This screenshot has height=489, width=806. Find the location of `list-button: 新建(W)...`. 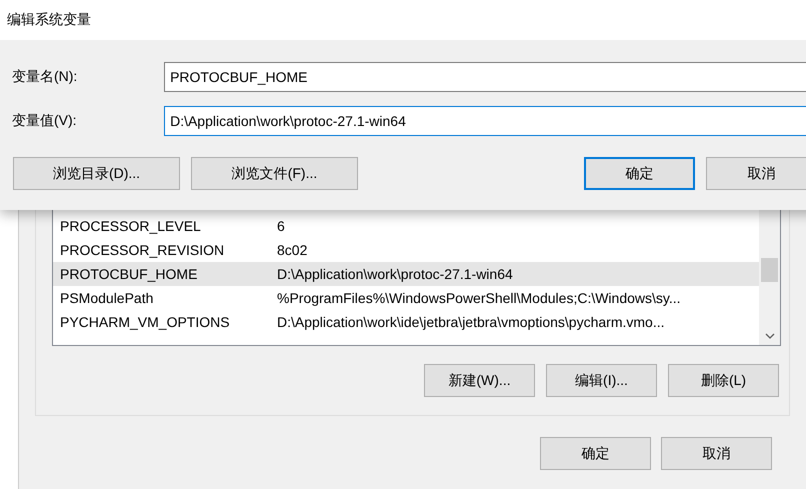

list-button: 新建(W)... is located at coordinates (479, 380).